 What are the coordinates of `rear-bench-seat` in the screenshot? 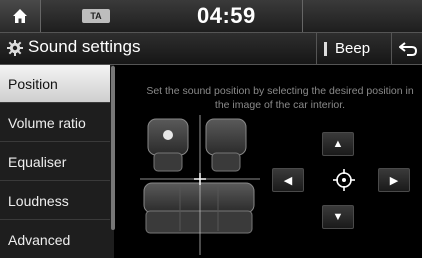 It's located at (199, 208).